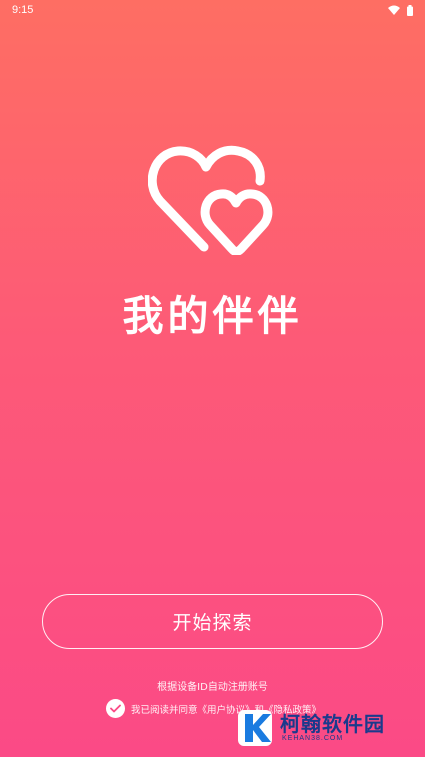  Describe the element at coordinates (255, 727) in the screenshot. I see `watermark-logo-icon` at that location.